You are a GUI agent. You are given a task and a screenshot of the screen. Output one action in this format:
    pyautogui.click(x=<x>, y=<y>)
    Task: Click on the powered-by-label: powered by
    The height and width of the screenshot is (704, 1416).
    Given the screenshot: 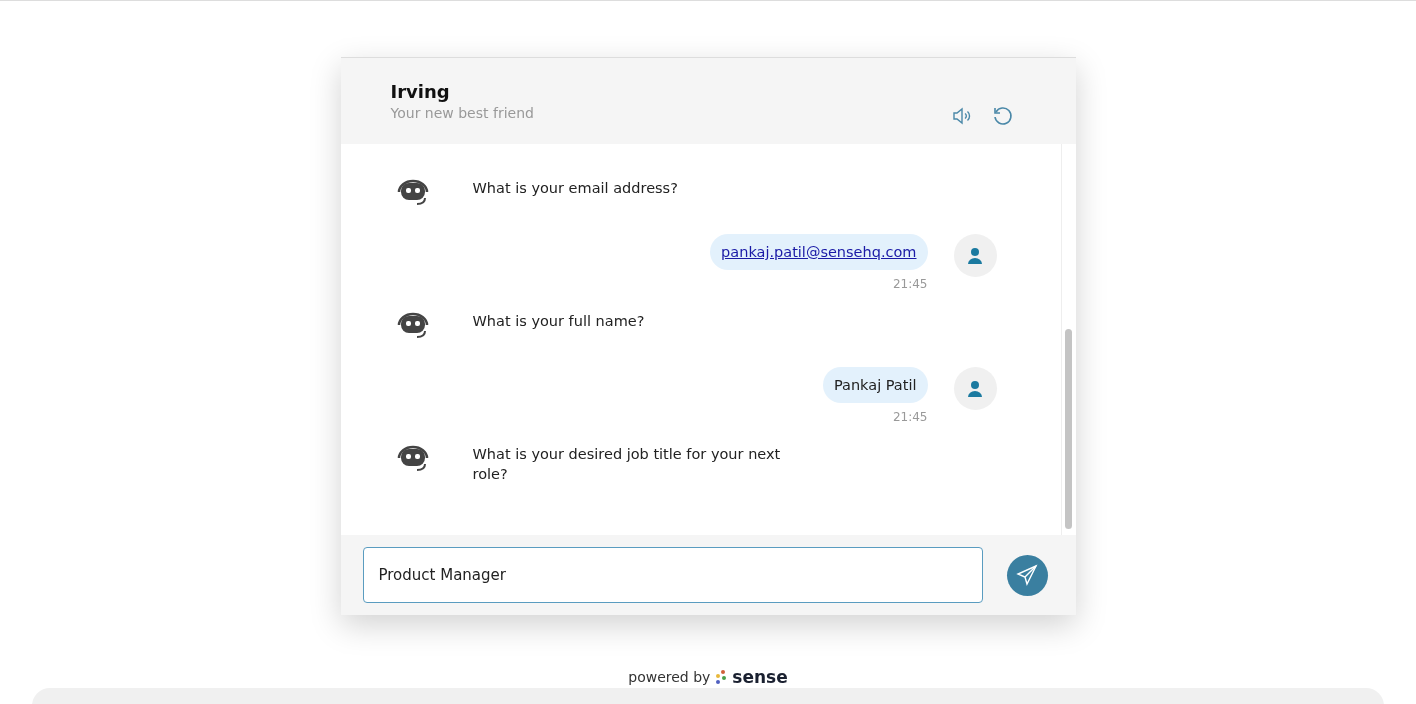 What is the action you would take?
    pyautogui.click(x=669, y=677)
    